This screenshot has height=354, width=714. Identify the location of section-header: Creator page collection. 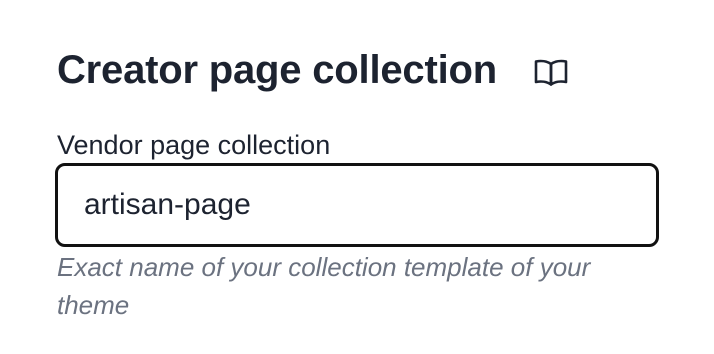
(313, 70).